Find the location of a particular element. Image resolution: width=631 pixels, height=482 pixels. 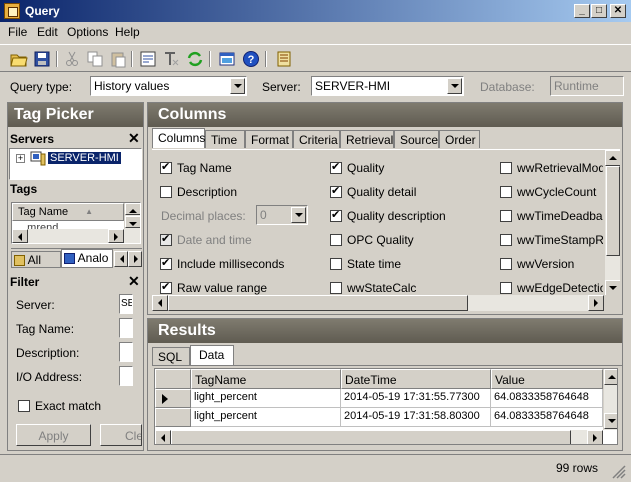

query-type-select: History values is located at coordinates (168, 86).